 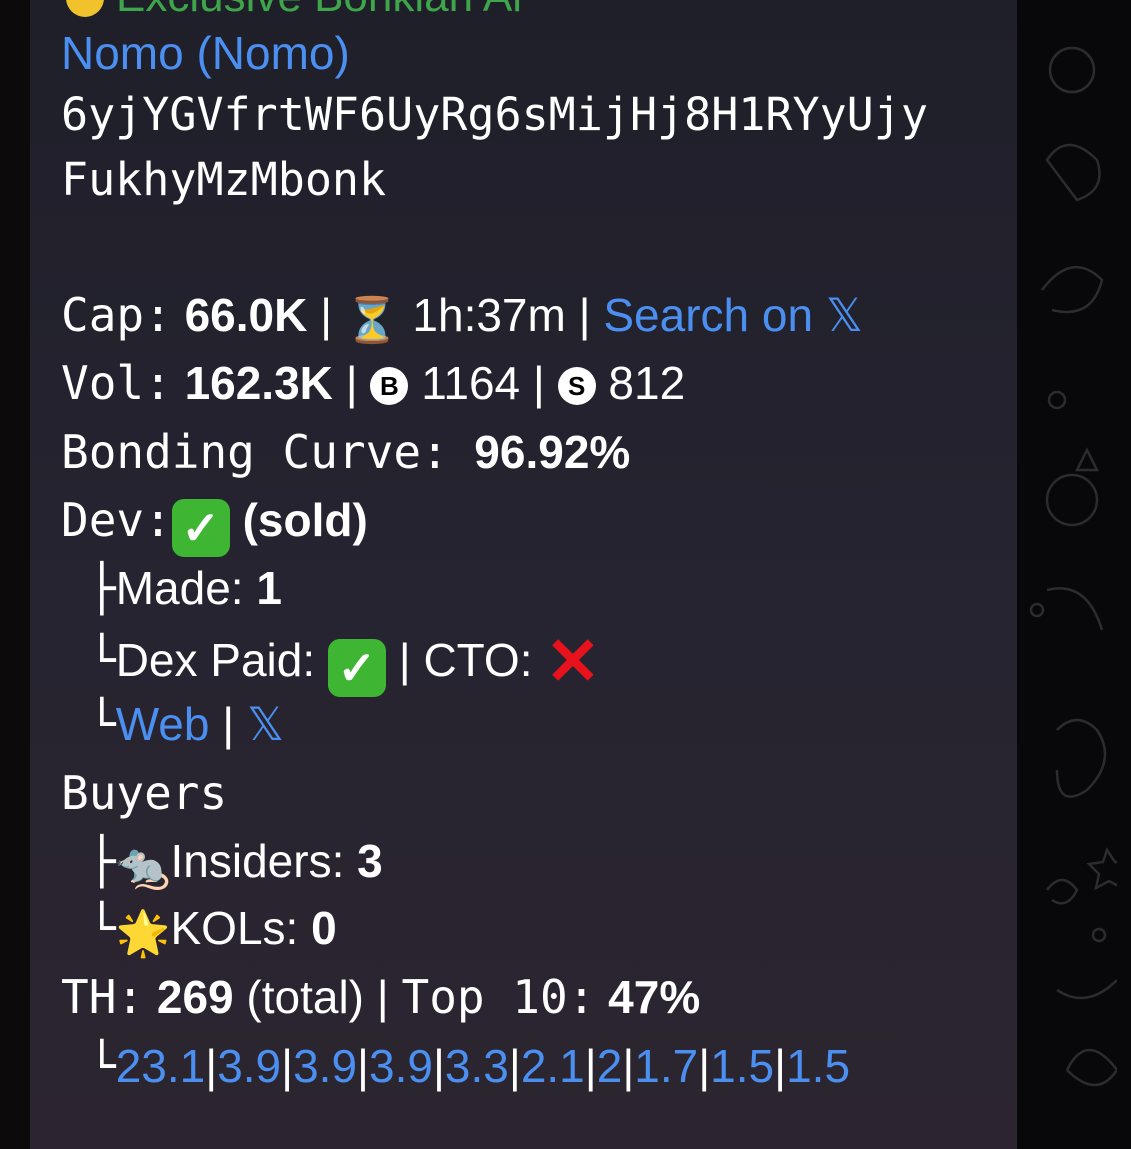 I want to click on search-on-x-link: Search on 𝕏, so click(x=733, y=315).